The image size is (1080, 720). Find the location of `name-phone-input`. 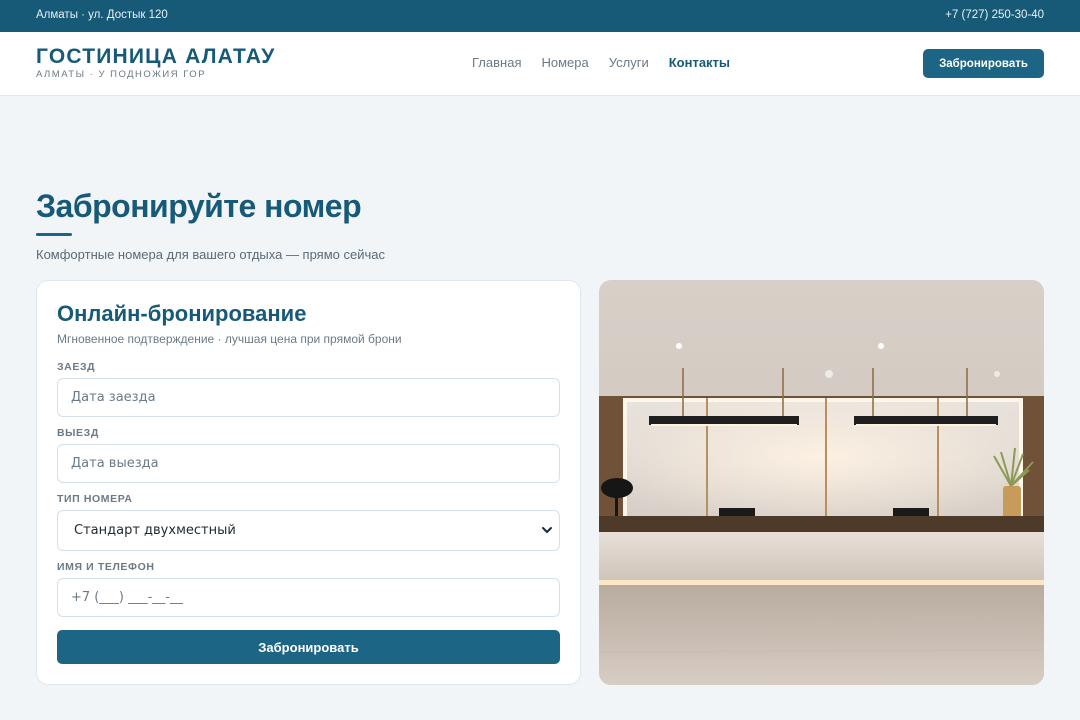

name-phone-input is located at coordinates (308, 597).